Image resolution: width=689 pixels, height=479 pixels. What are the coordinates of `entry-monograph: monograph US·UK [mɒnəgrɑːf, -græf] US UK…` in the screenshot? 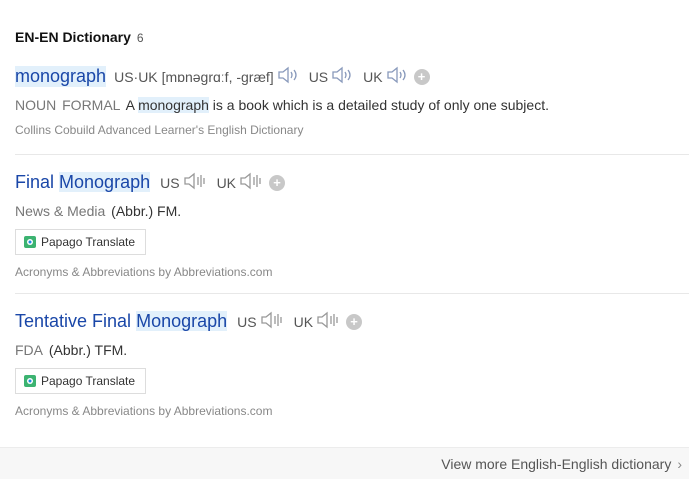 It's located at (352, 101).